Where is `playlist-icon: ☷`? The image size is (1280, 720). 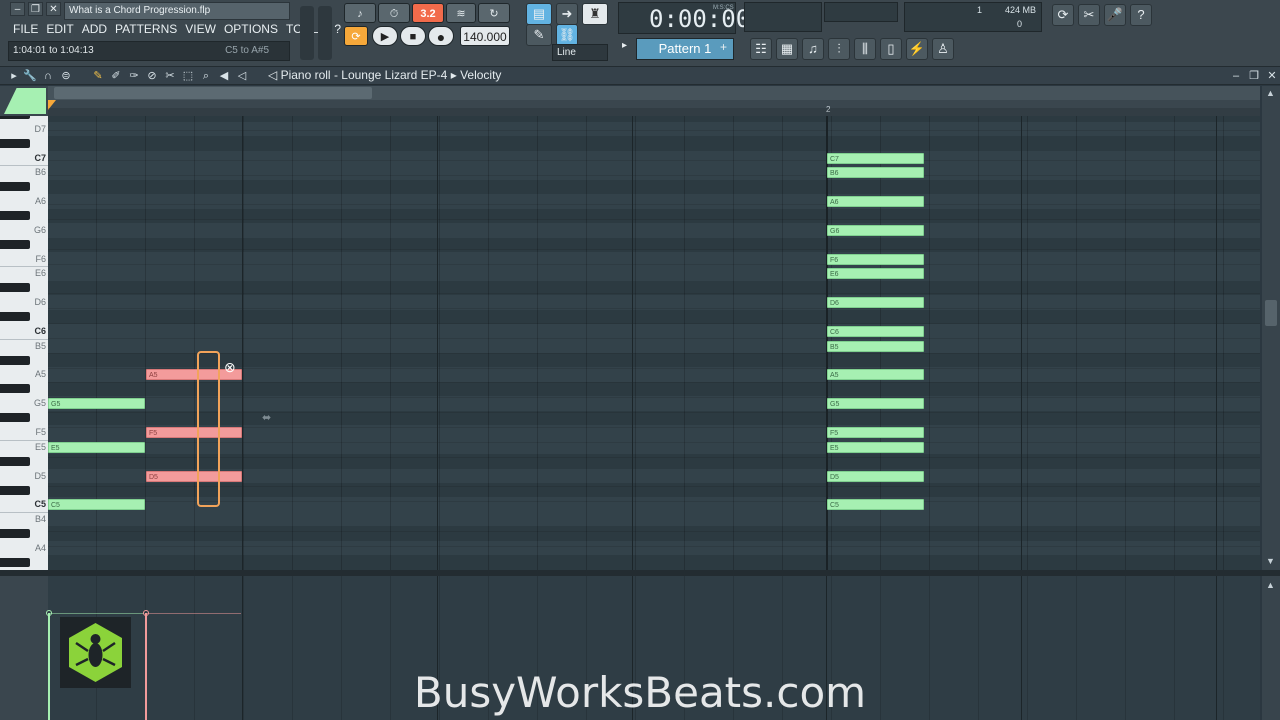 playlist-icon: ☷ is located at coordinates (761, 49).